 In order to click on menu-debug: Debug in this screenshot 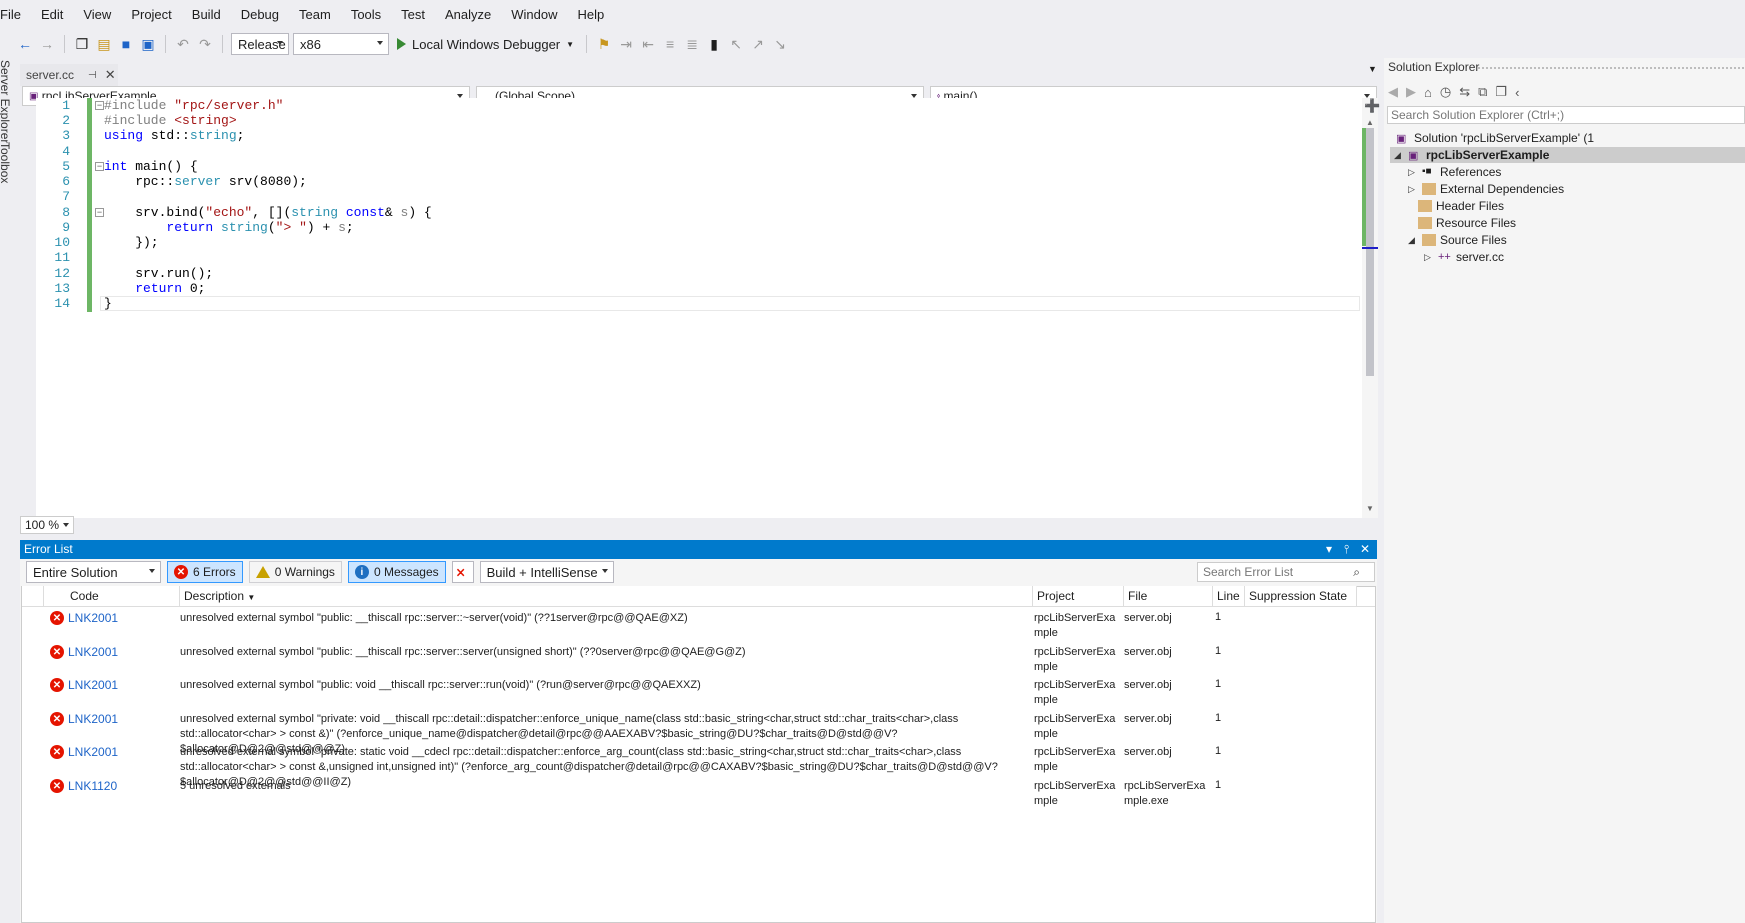, I will do `click(260, 15)`.